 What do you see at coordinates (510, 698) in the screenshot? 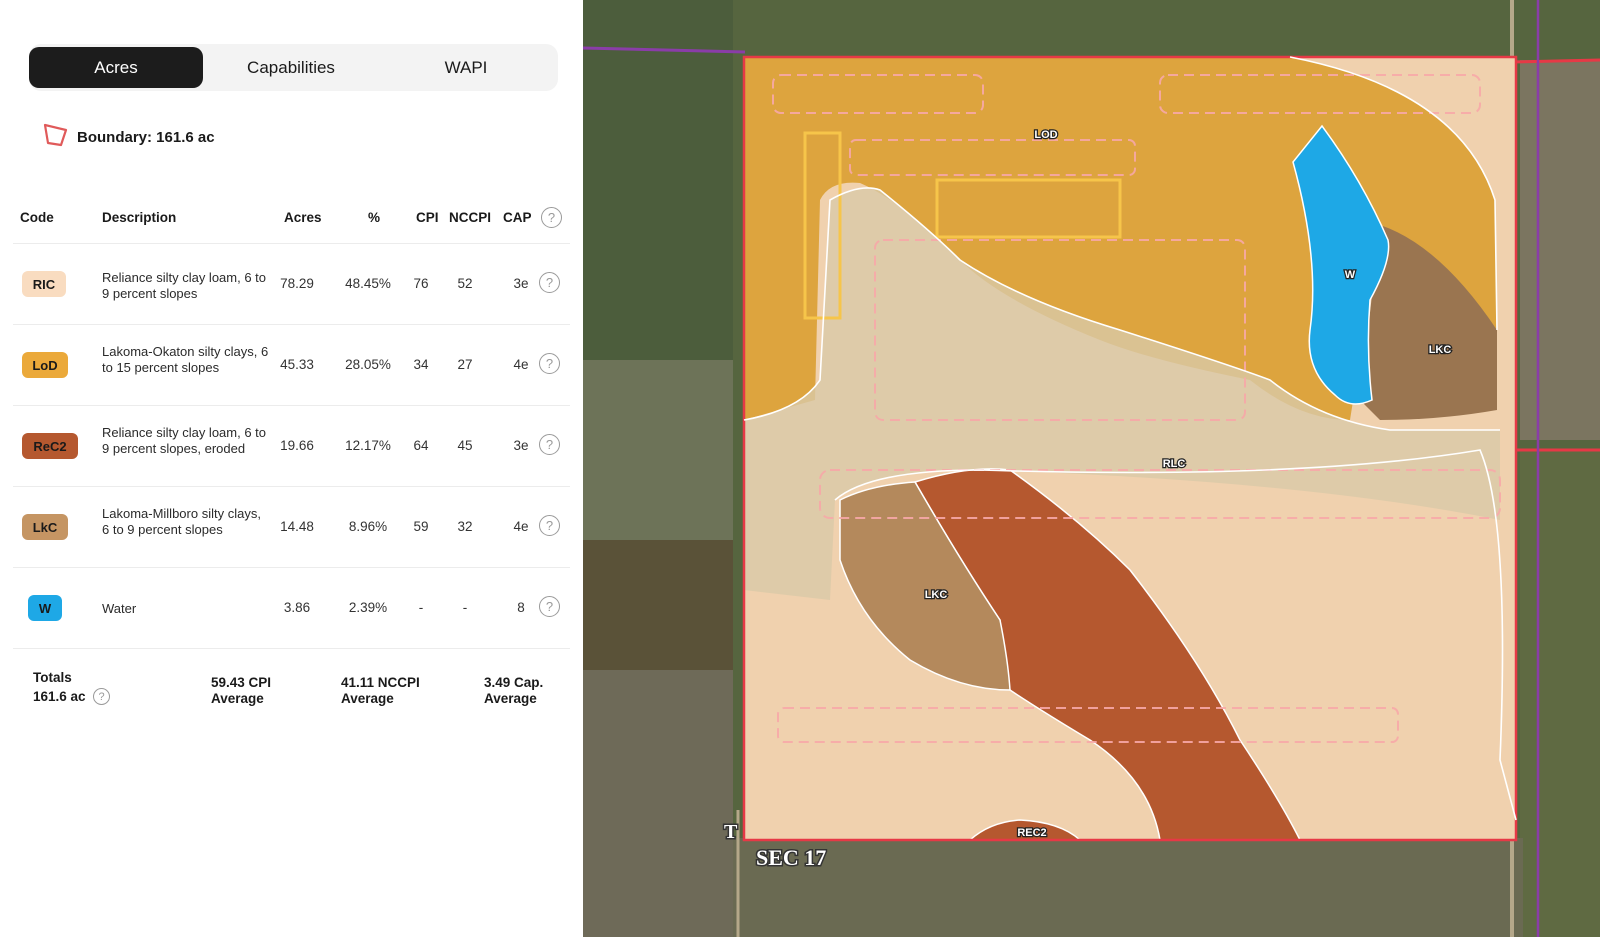
I see `cap-average-label: Average` at bounding box center [510, 698].